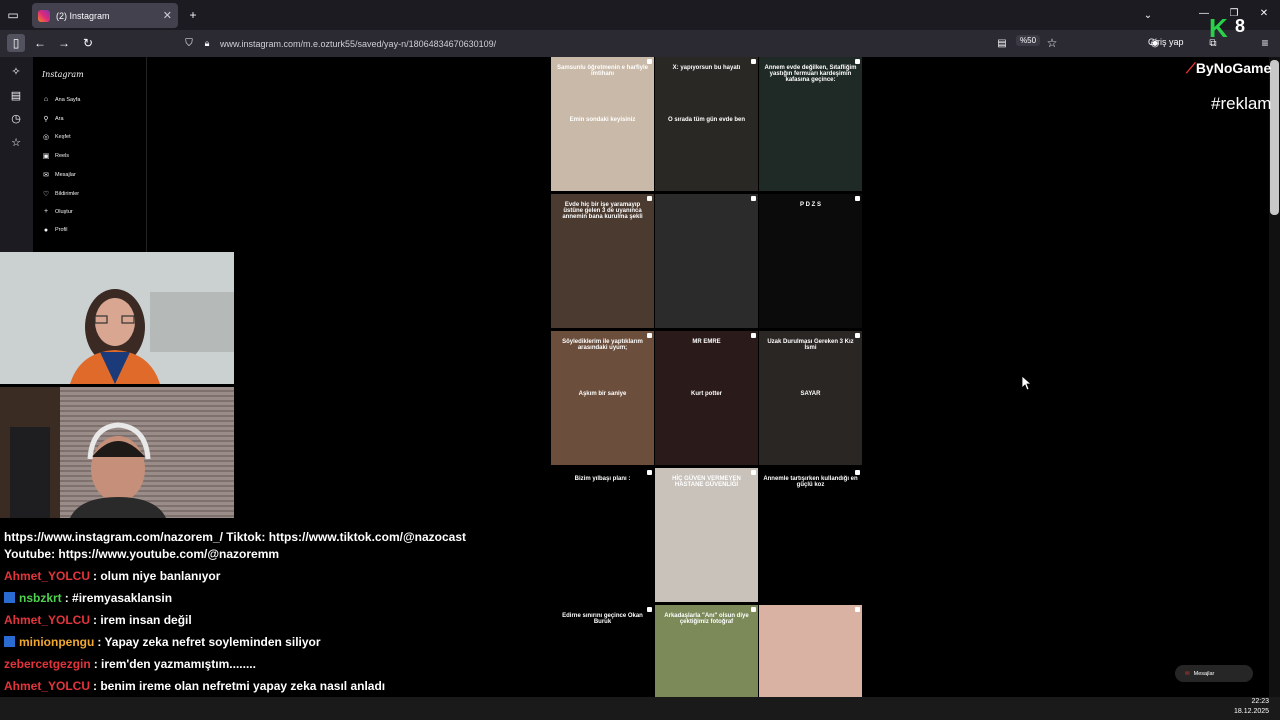  Describe the element at coordinates (1218, 28) in the screenshot. I see `k8-letter: K` at that location.